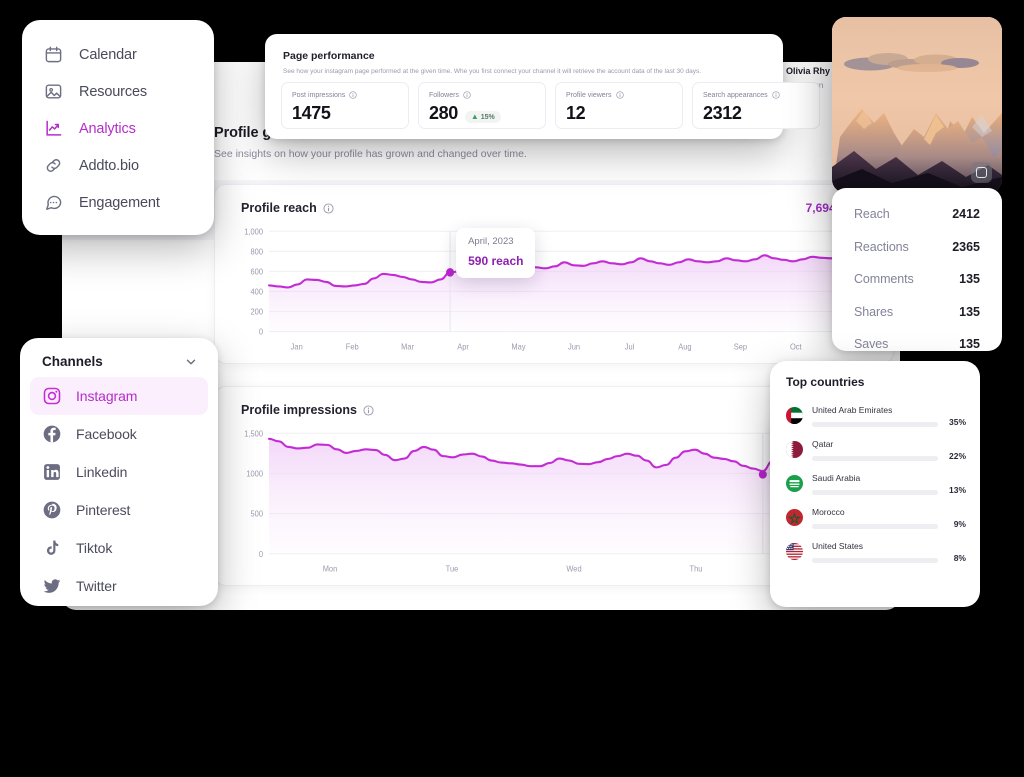 This screenshot has width=1024, height=777. What do you see at coordinates (917, 279) in the screenshot?
I see `engagement-row: Comments 135` at bounding box center [917, 279].